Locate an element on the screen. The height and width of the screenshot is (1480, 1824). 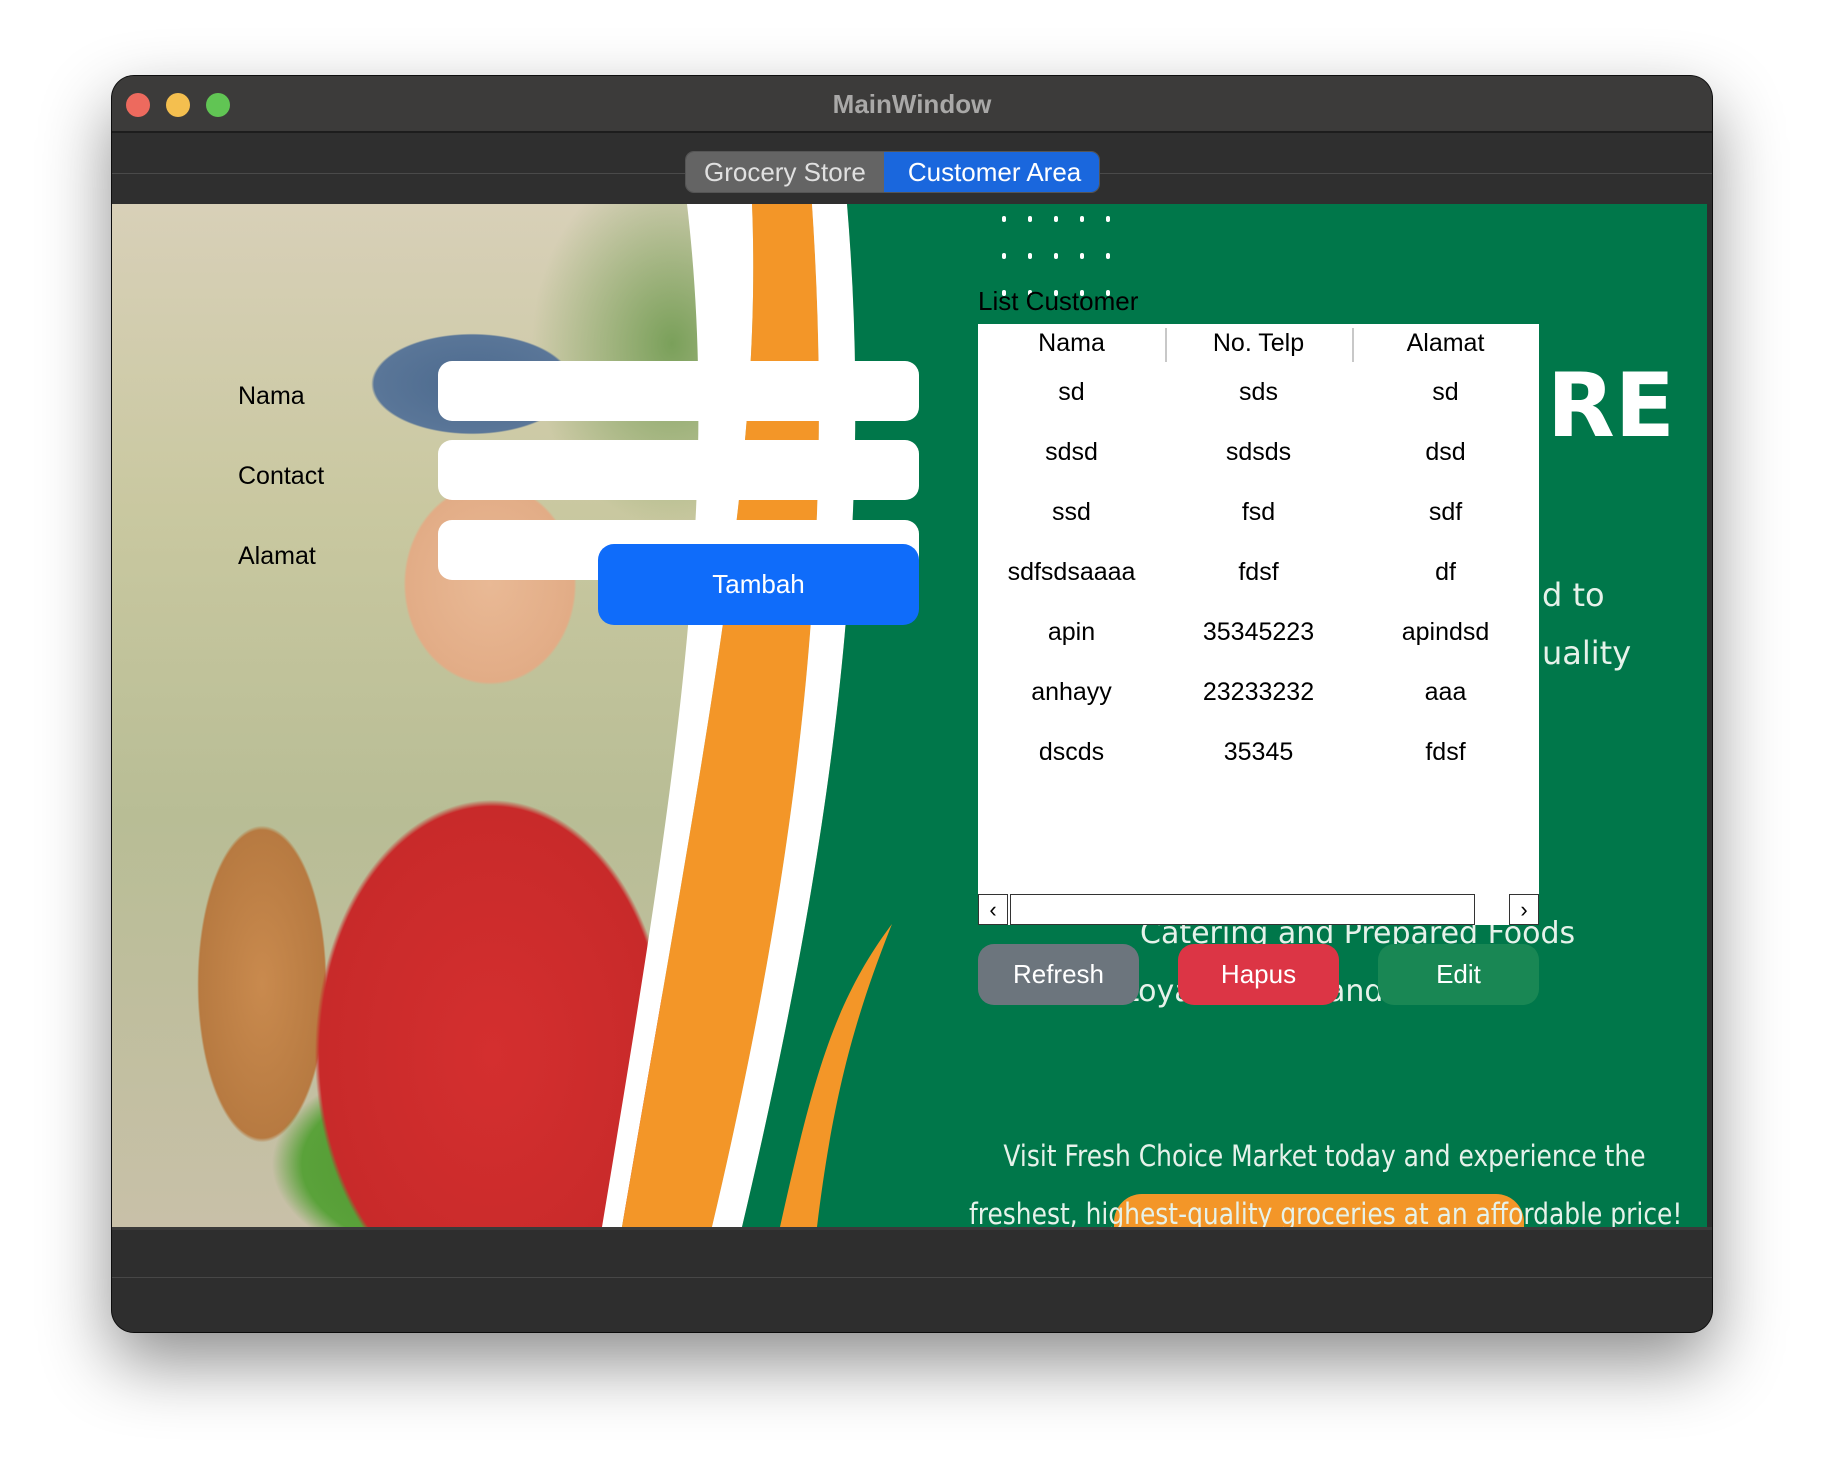
table-cell: ssd is located at coordinates (1071, 511).